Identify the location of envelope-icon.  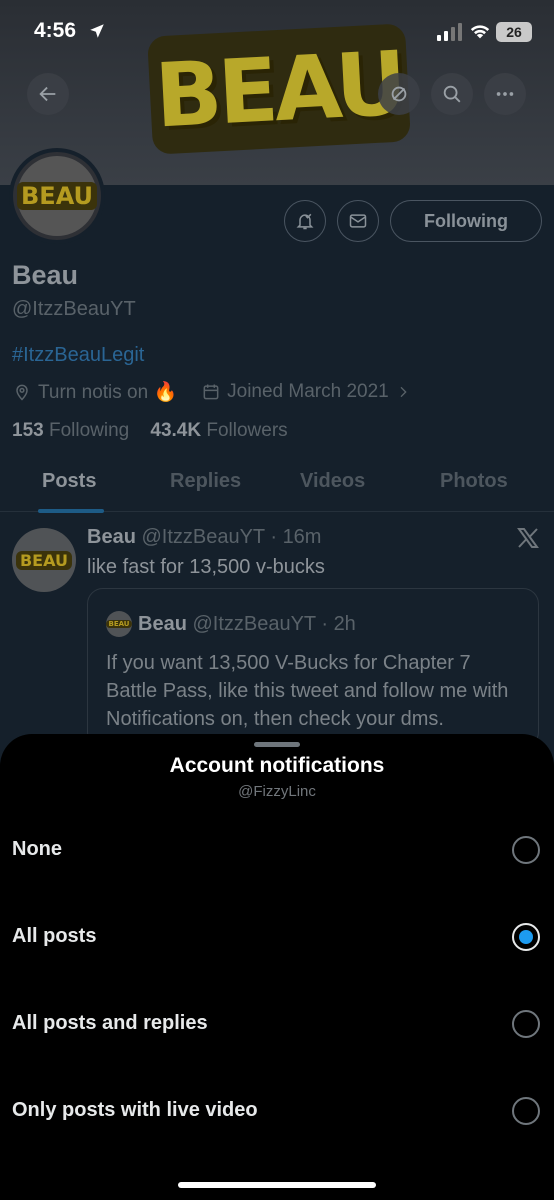
(358, 221).